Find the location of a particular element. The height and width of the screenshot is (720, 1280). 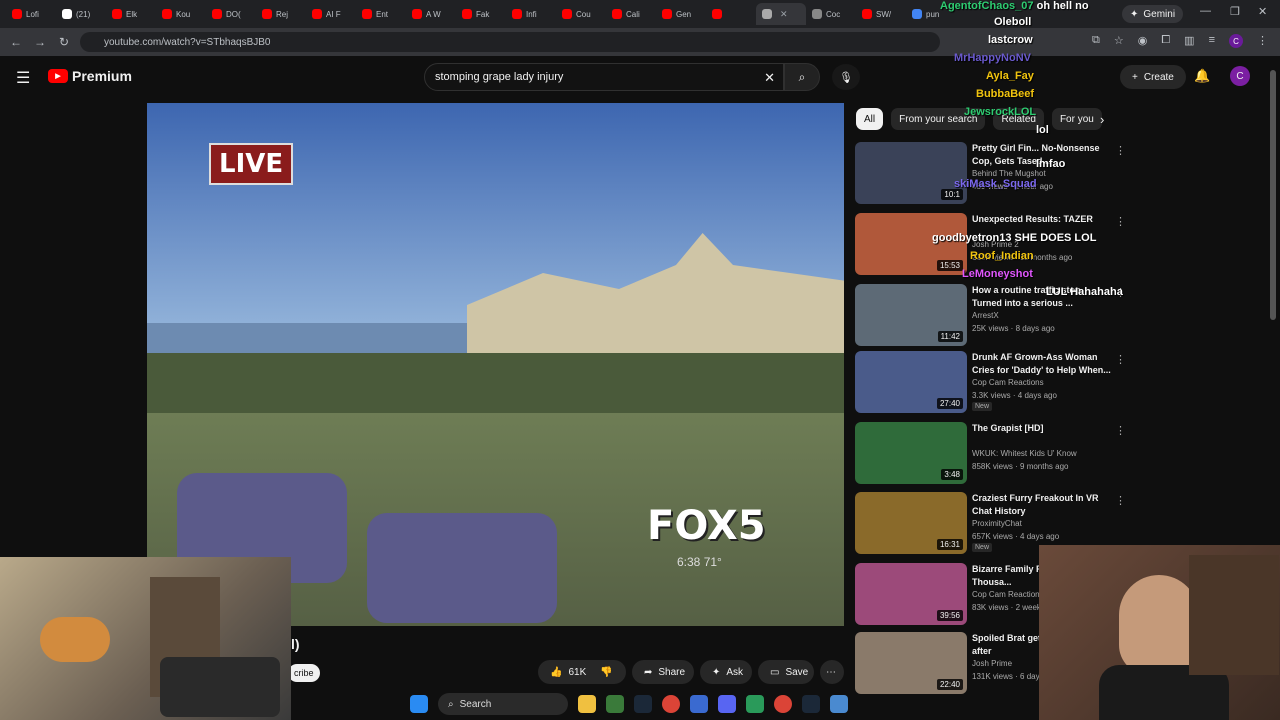

search-input: stomping grape lady injury ✕ is located at coordinates (604, 77).